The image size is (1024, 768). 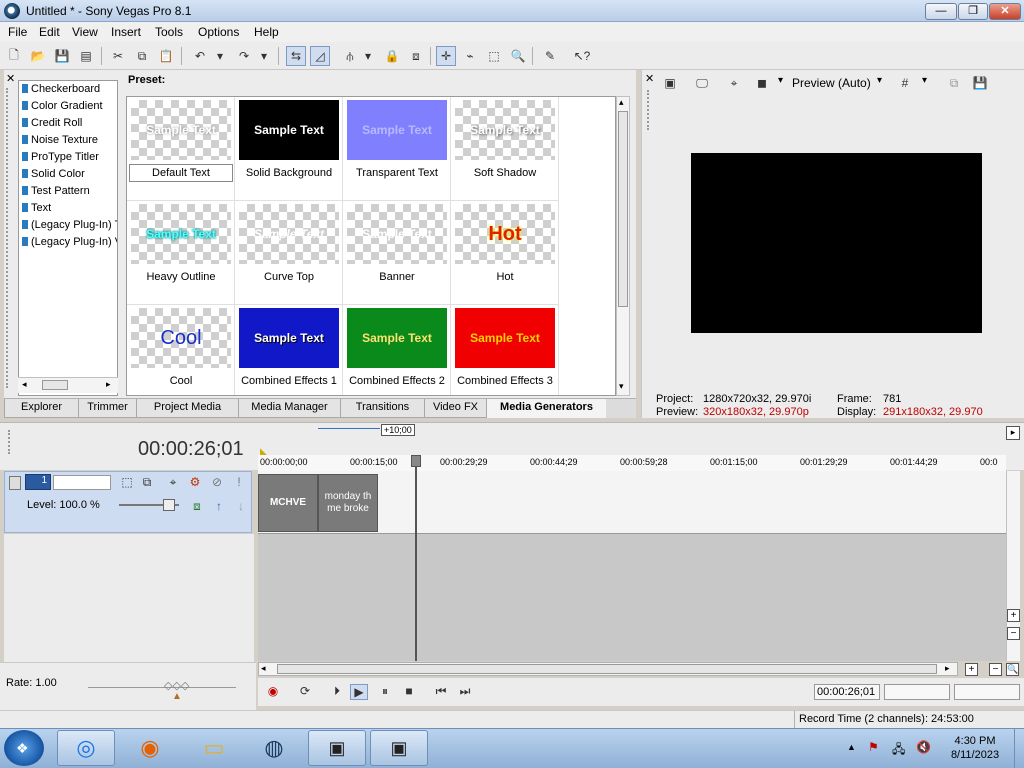 I want to click on menu-edit: Edit, so click(x=49, y=32).